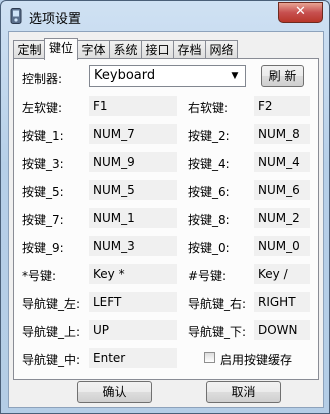 The width and height of the screenshot is (330, 414). What do you see at coordinates (282, 162) in the screenshot?
I see `key-field: NUM_4` at bounding box center [282, 162].